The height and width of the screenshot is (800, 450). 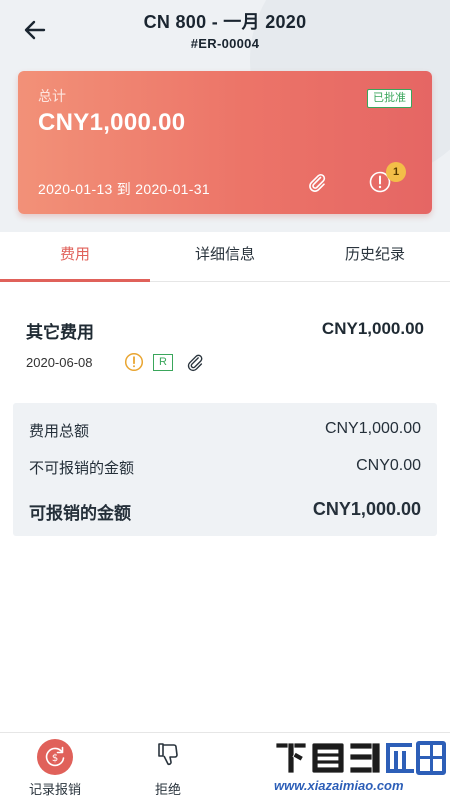 What do you see at coordinates (339, 785) in the screenshot?
I see `watermark-url: www.xiazaimiao.com` at bounding box center [339, 785].